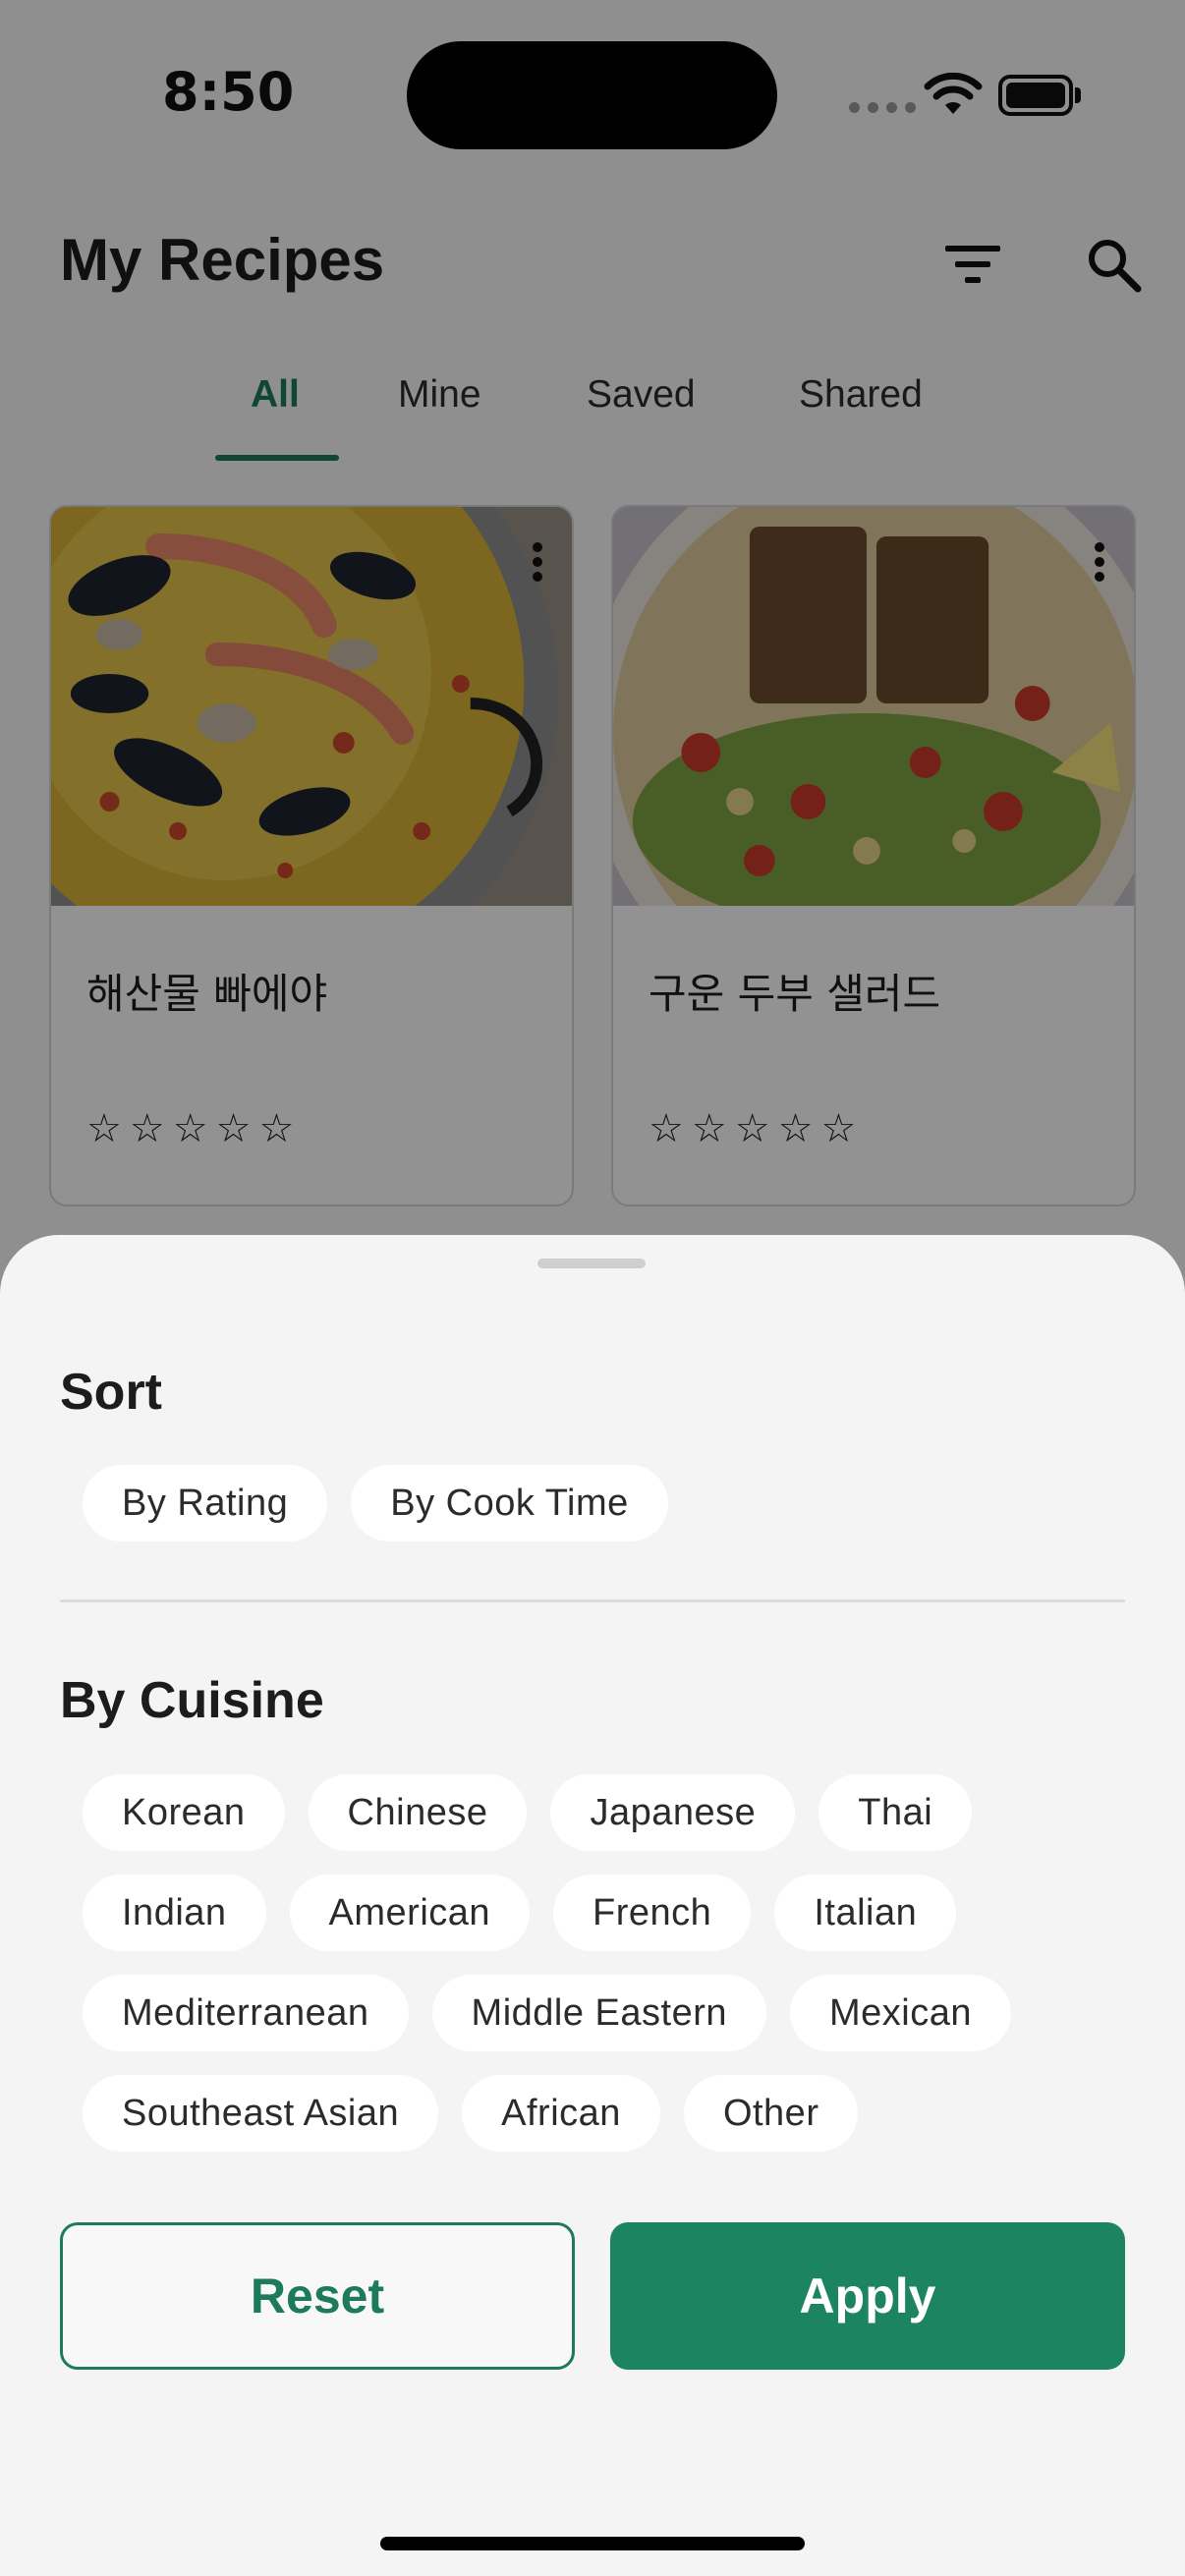  I want to click on cuisine-section-title: By Cuisine, so click(192, 1700).